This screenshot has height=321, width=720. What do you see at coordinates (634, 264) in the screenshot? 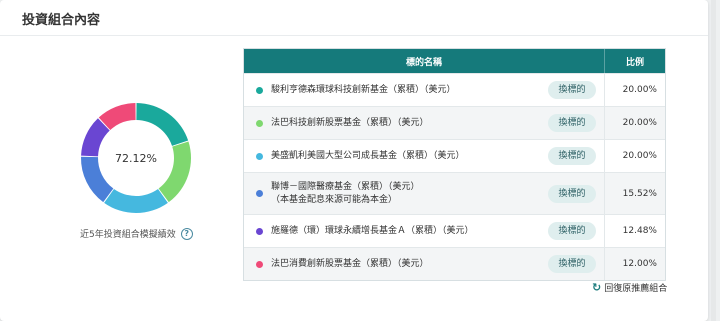
I see `fund-ratio: 12.00%` at bounding box center [634, 264].